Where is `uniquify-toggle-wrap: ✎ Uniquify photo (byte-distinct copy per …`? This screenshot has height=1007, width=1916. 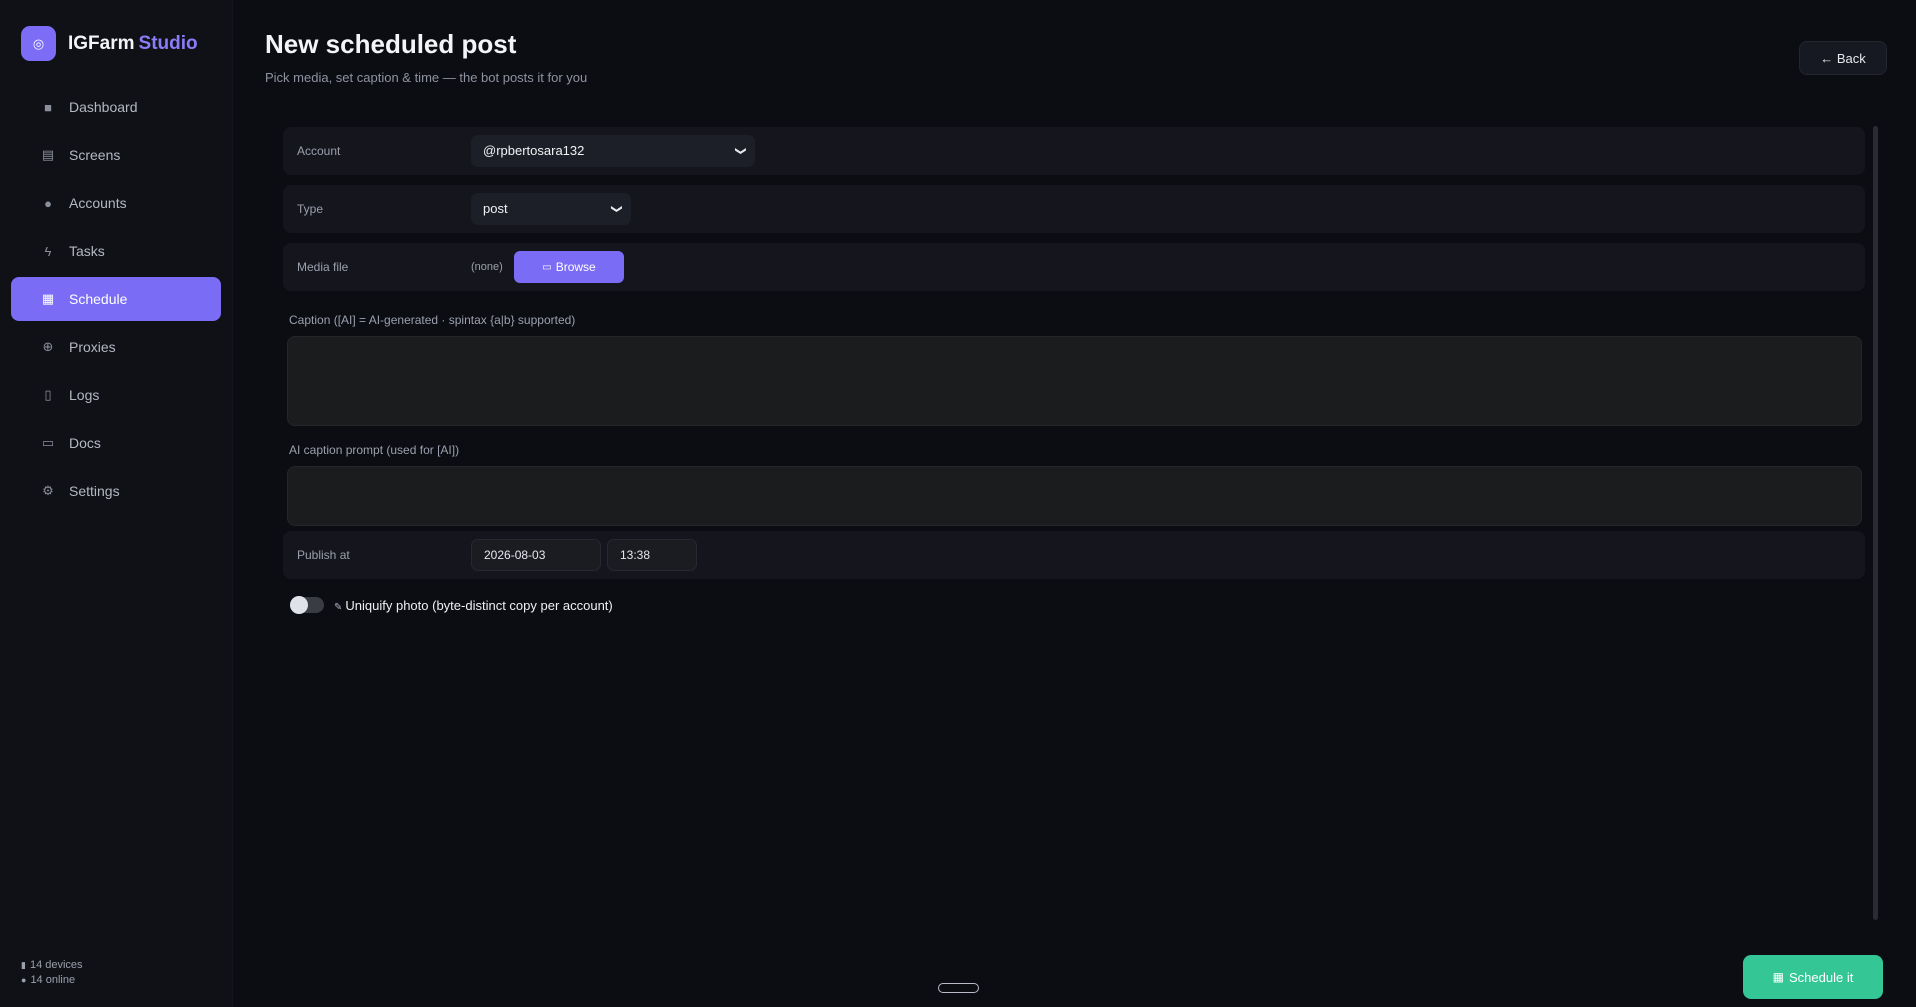 uniquify-toggle-wrap: ✎ Uniquify photo (byte-distinct copy per … is located at coordinates (451, 605).